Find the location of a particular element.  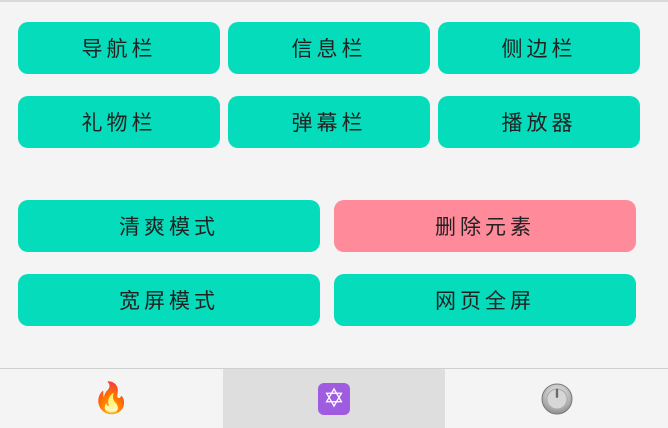

star-of-david-icon: ✡ is located at coordinates (334, 398).